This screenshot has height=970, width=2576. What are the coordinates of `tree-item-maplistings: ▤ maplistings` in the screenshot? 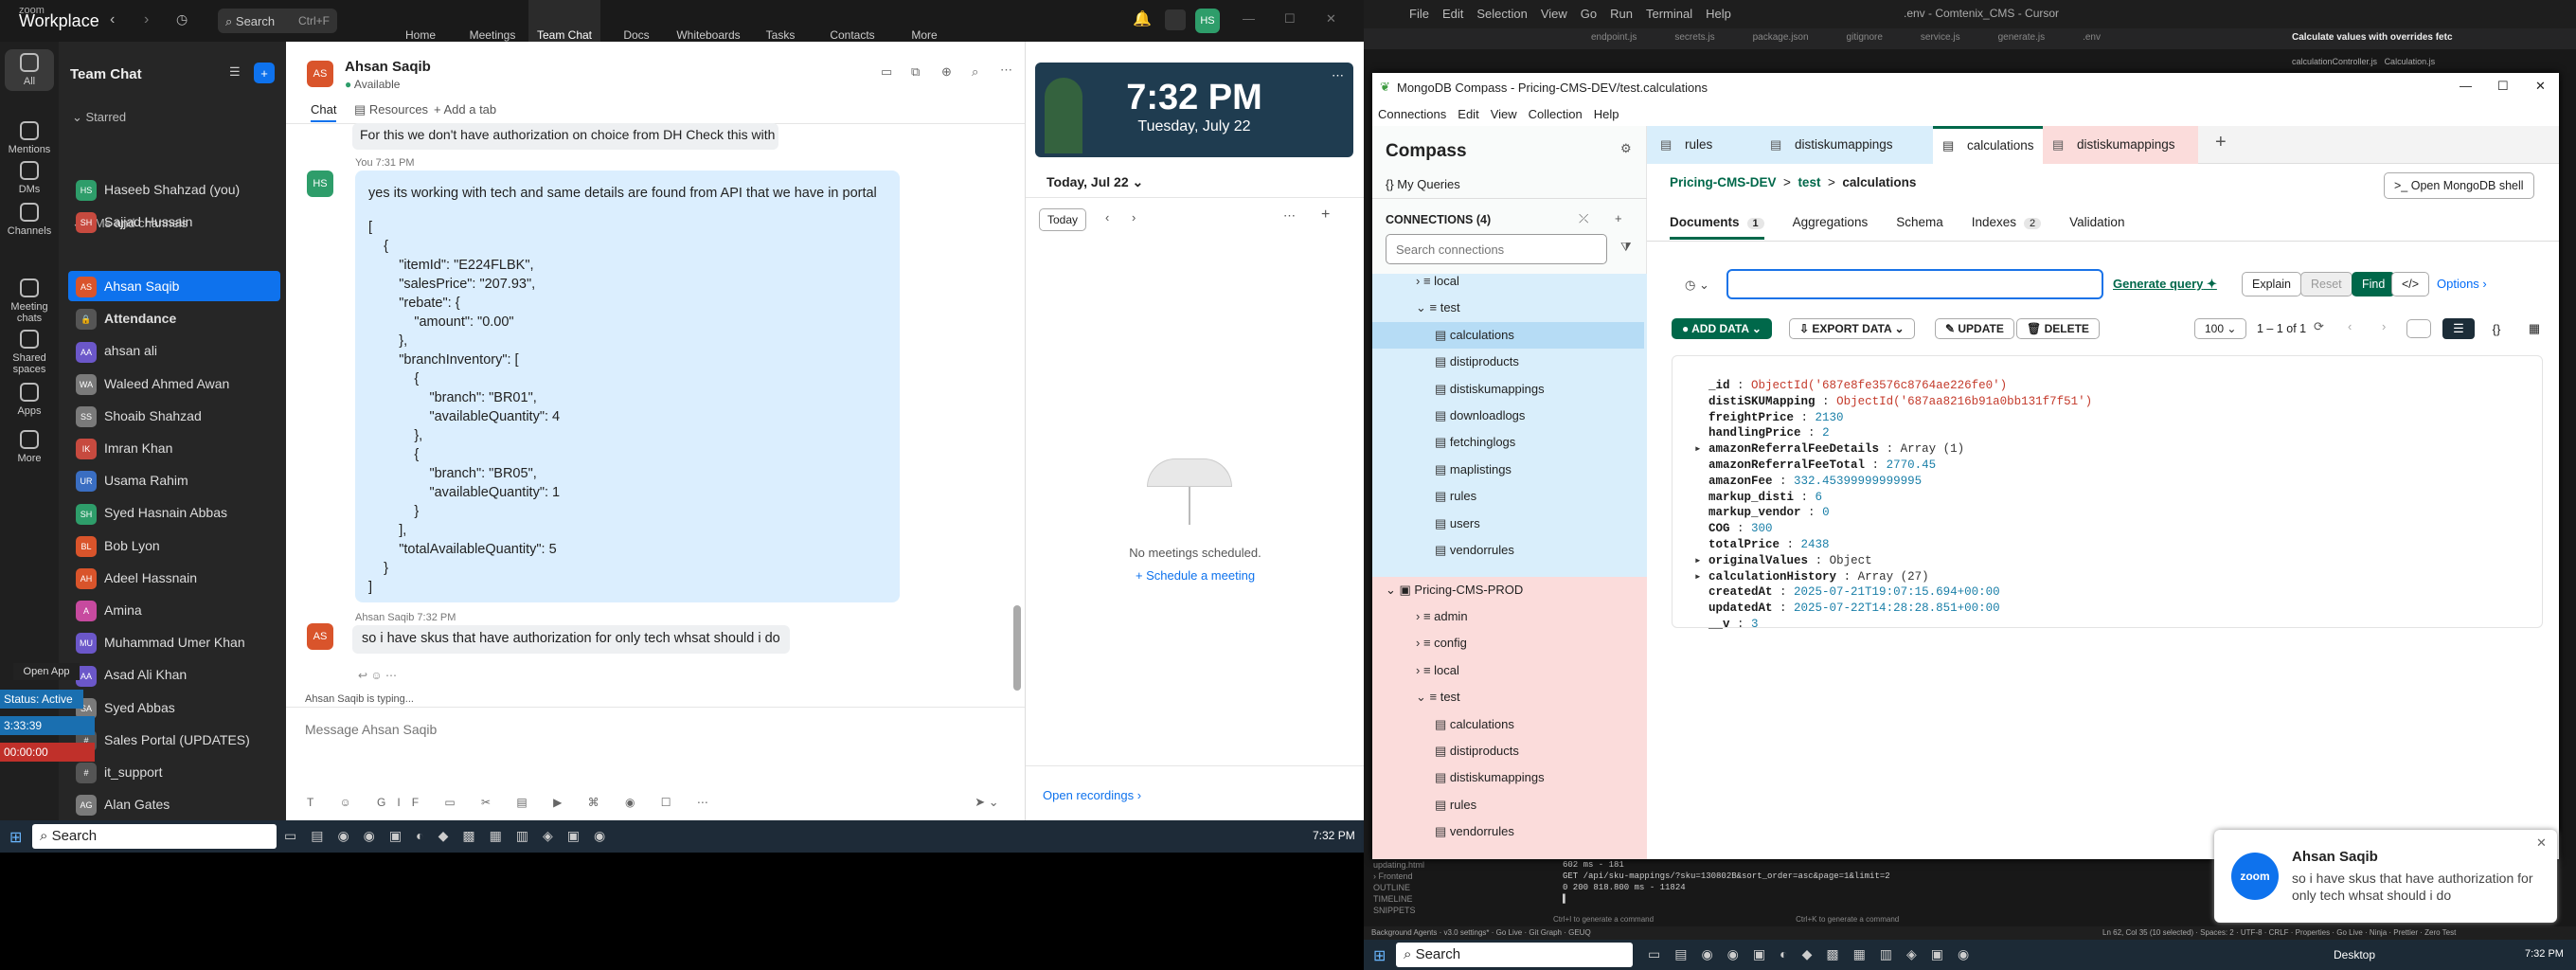 It's located at (1508, 470).